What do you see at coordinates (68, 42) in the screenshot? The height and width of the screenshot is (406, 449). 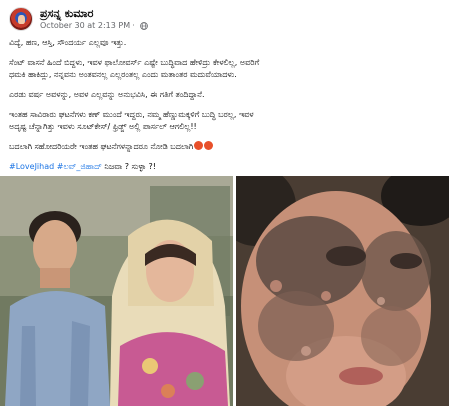 I see `paragraph-1: ವಿದ್ಯೆ, ಹಣ, ಆಸ್ತಿ, ಸೌಂದರ್ಯ ಎಲ್ಲವೂ ಇತ್ತು.` at bounding box center [68, 42].